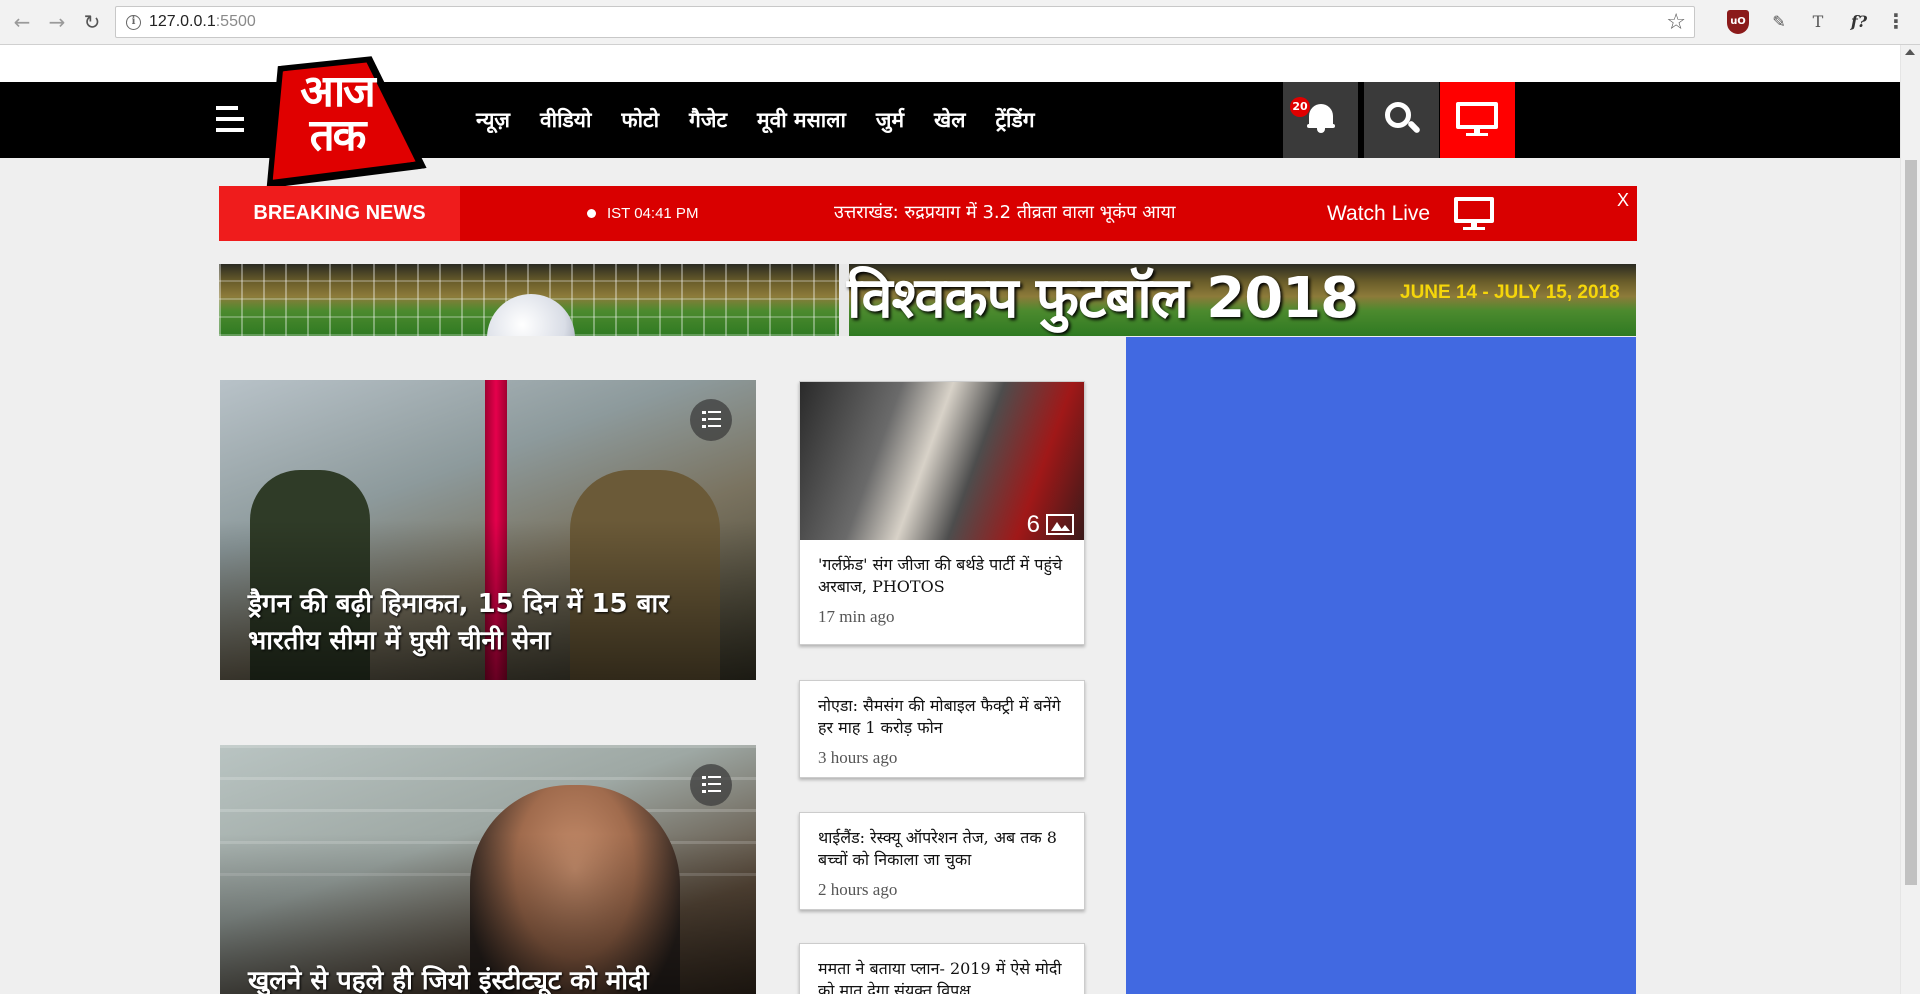 This screenshot has height=994, width=1920. I want to click on forward-button: →, so click(57, 22).